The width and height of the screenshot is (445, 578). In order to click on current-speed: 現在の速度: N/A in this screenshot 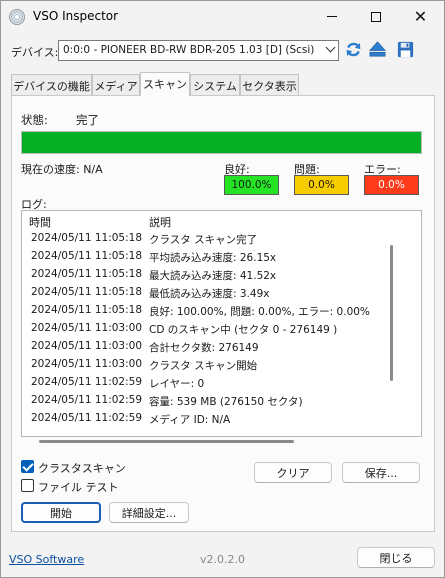, I will do `click(62, 169)`.